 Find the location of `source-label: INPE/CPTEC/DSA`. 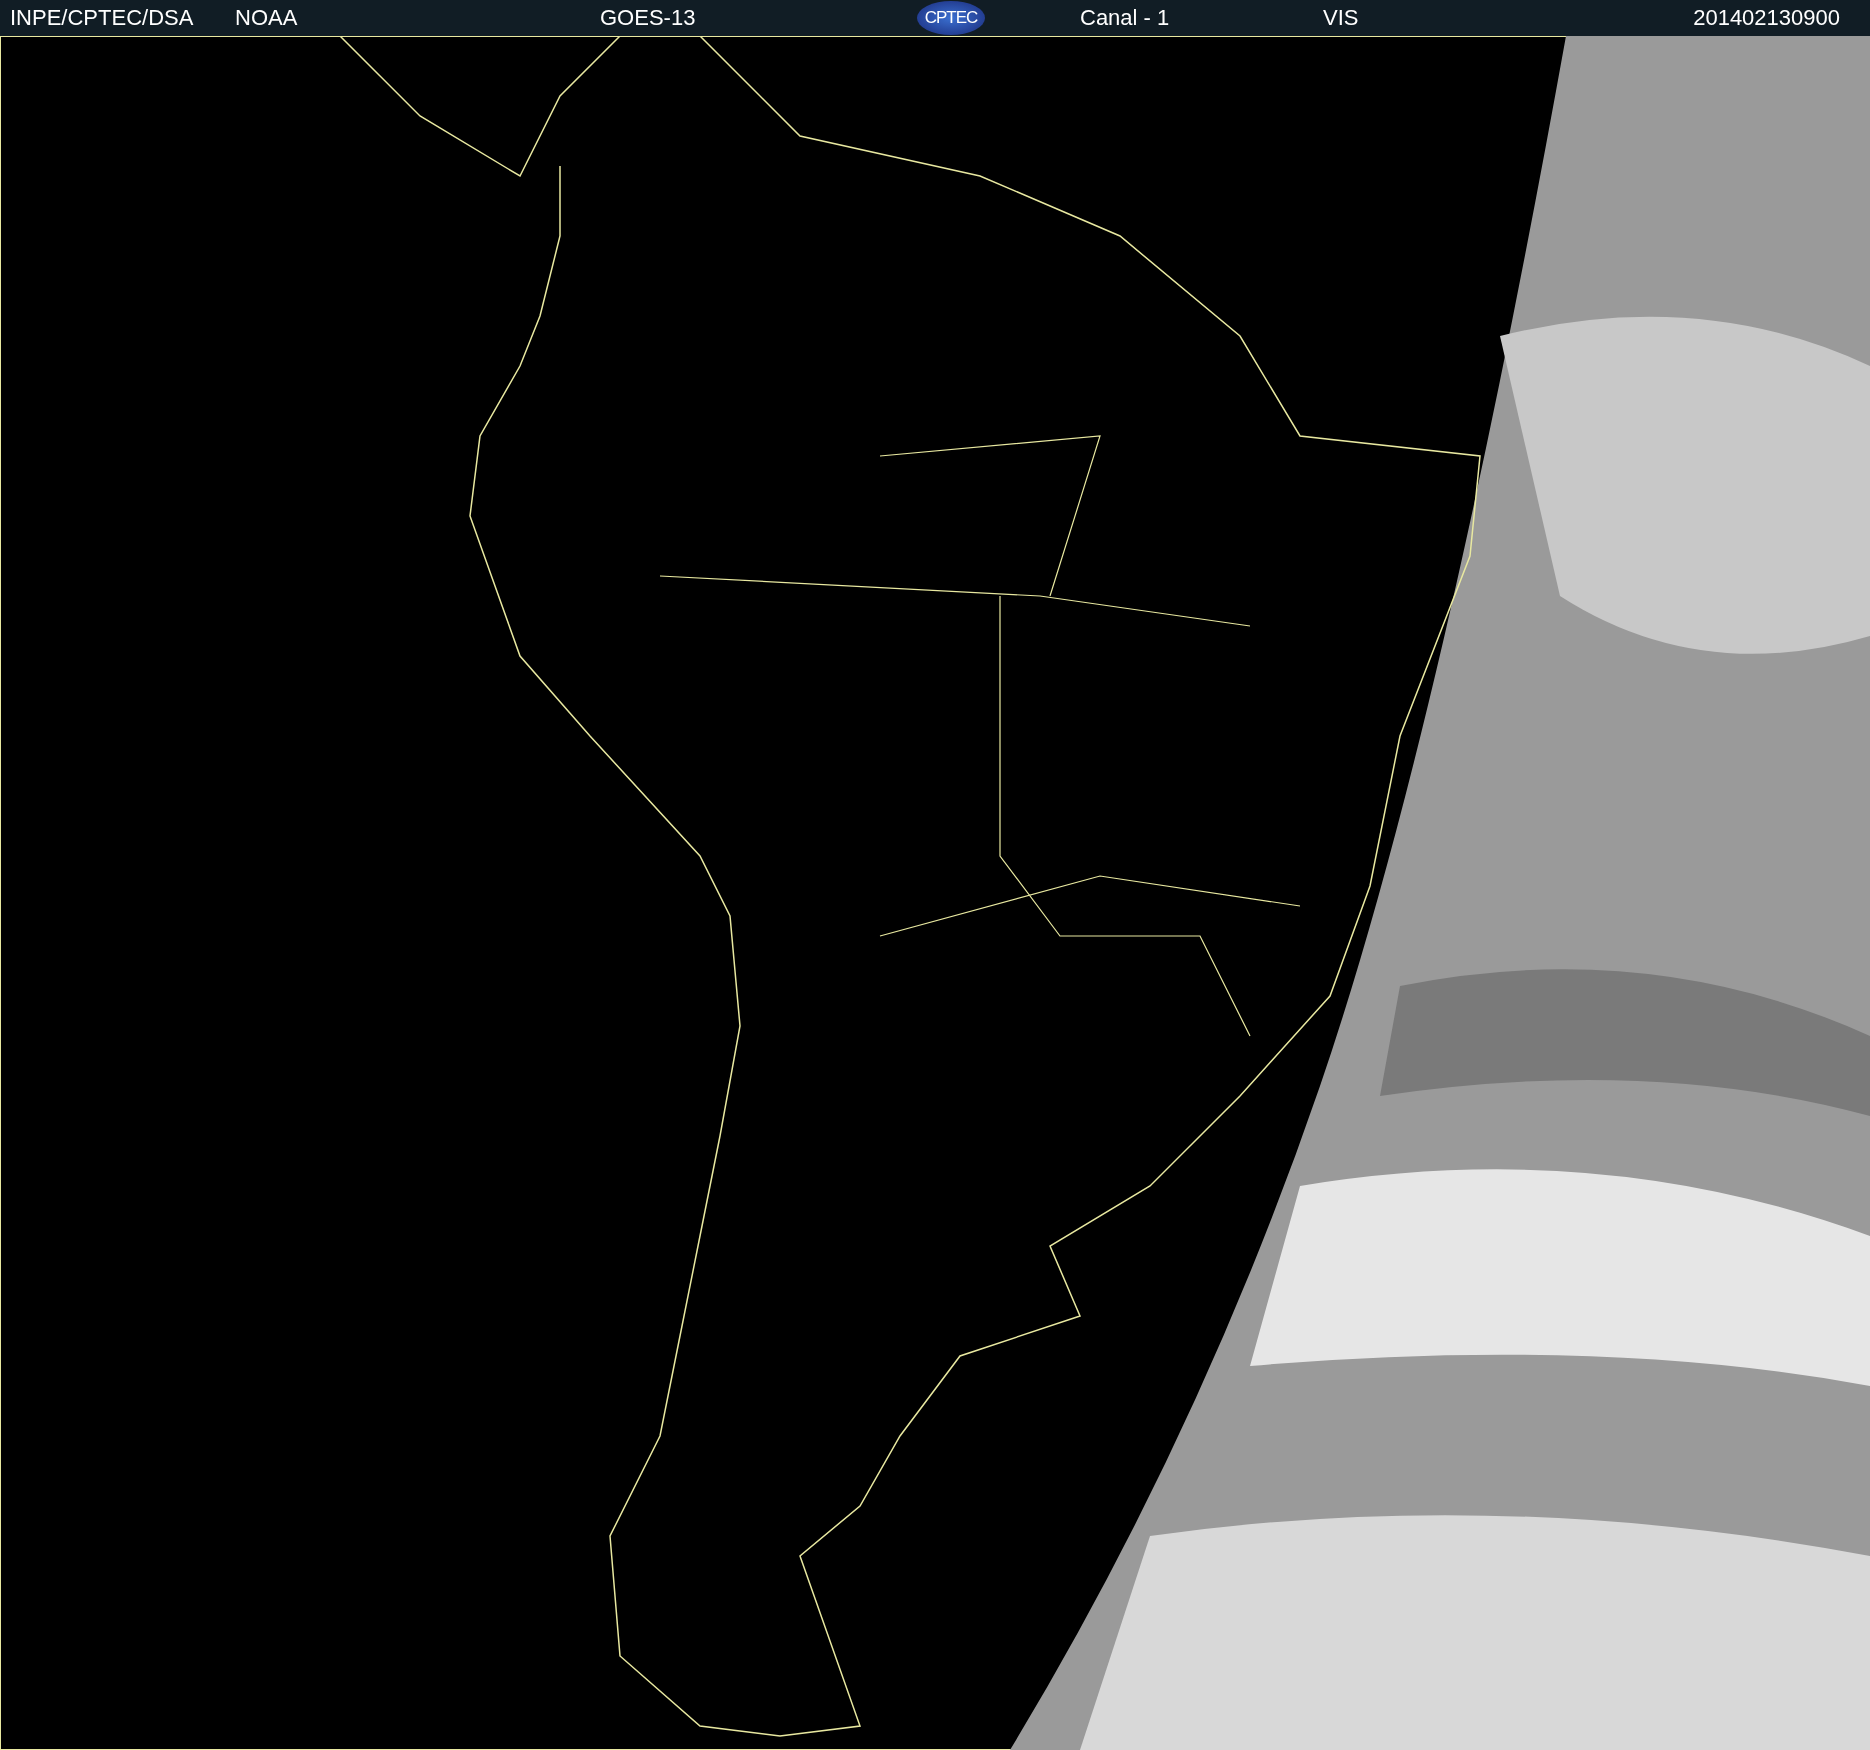

source-label: INPE/CPTEC/DSA is located at coordinates (102, 18).